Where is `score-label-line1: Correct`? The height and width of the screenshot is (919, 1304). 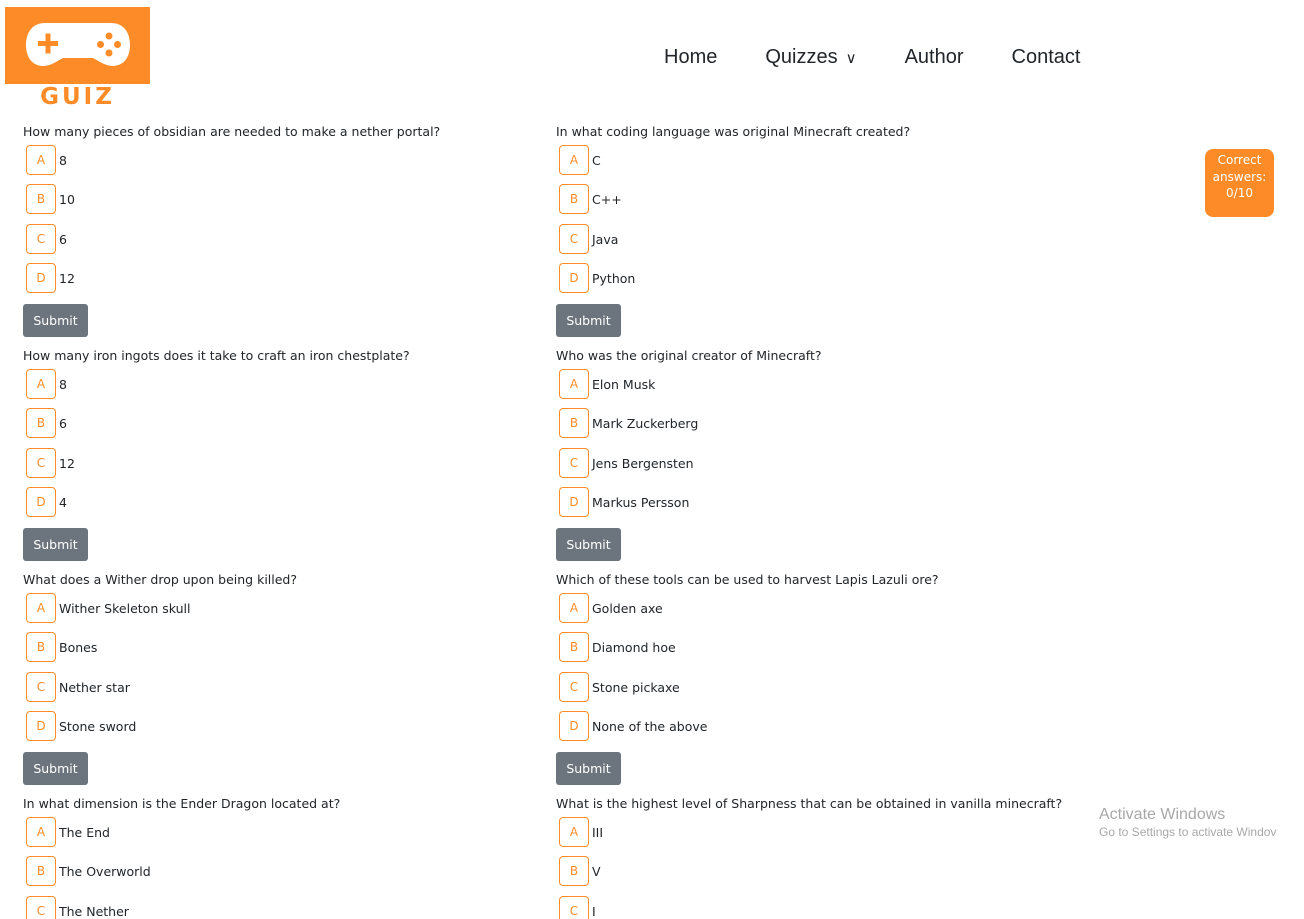 score-label-line1: Correct is located at coordinates (1239, 160).